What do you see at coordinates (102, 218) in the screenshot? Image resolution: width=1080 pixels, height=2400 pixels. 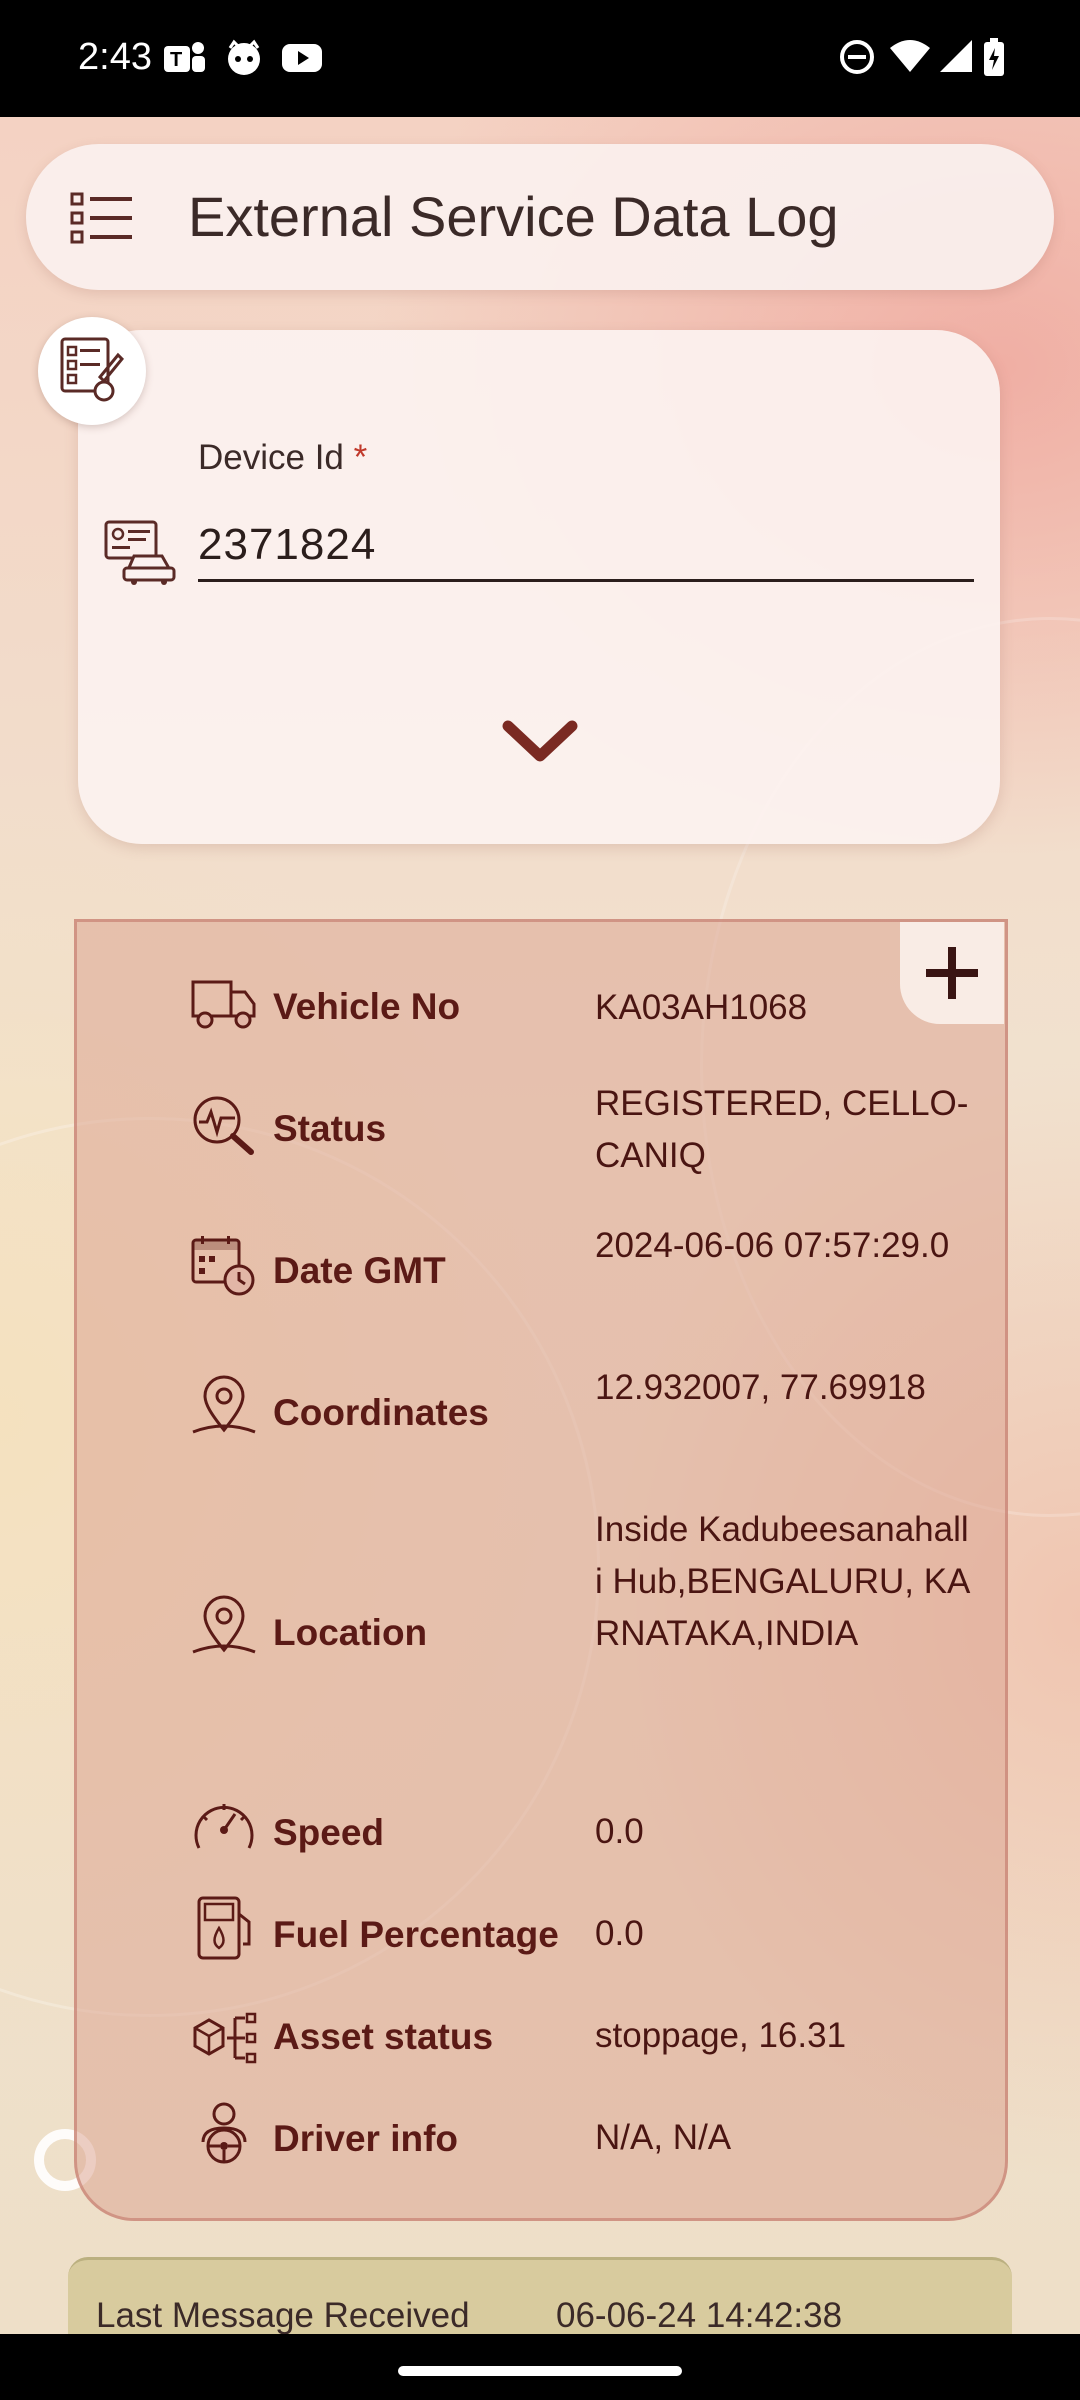 I see `list-menu-icon` at bounding box center [102, 218].